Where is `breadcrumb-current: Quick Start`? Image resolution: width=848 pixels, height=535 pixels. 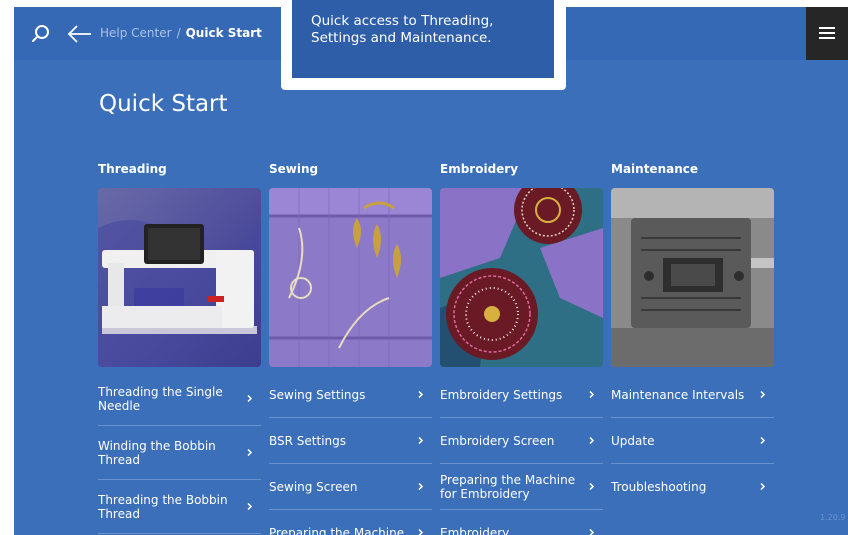 breadcrumb-current: Quick Start is located at coordinates (223, 33).